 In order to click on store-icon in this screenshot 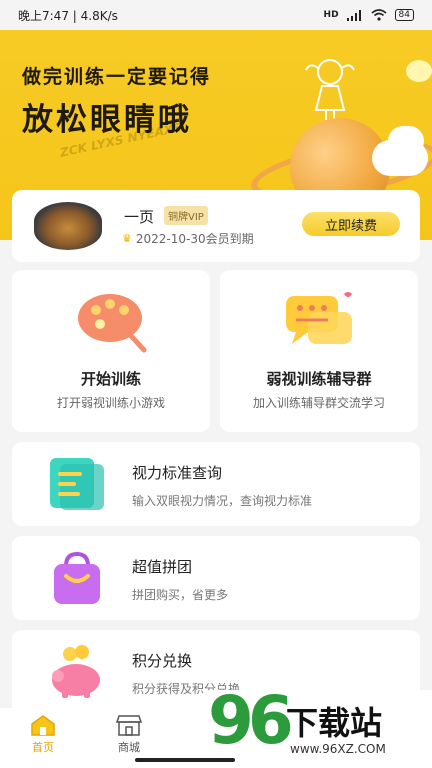, I will do `click(129, 725)`.